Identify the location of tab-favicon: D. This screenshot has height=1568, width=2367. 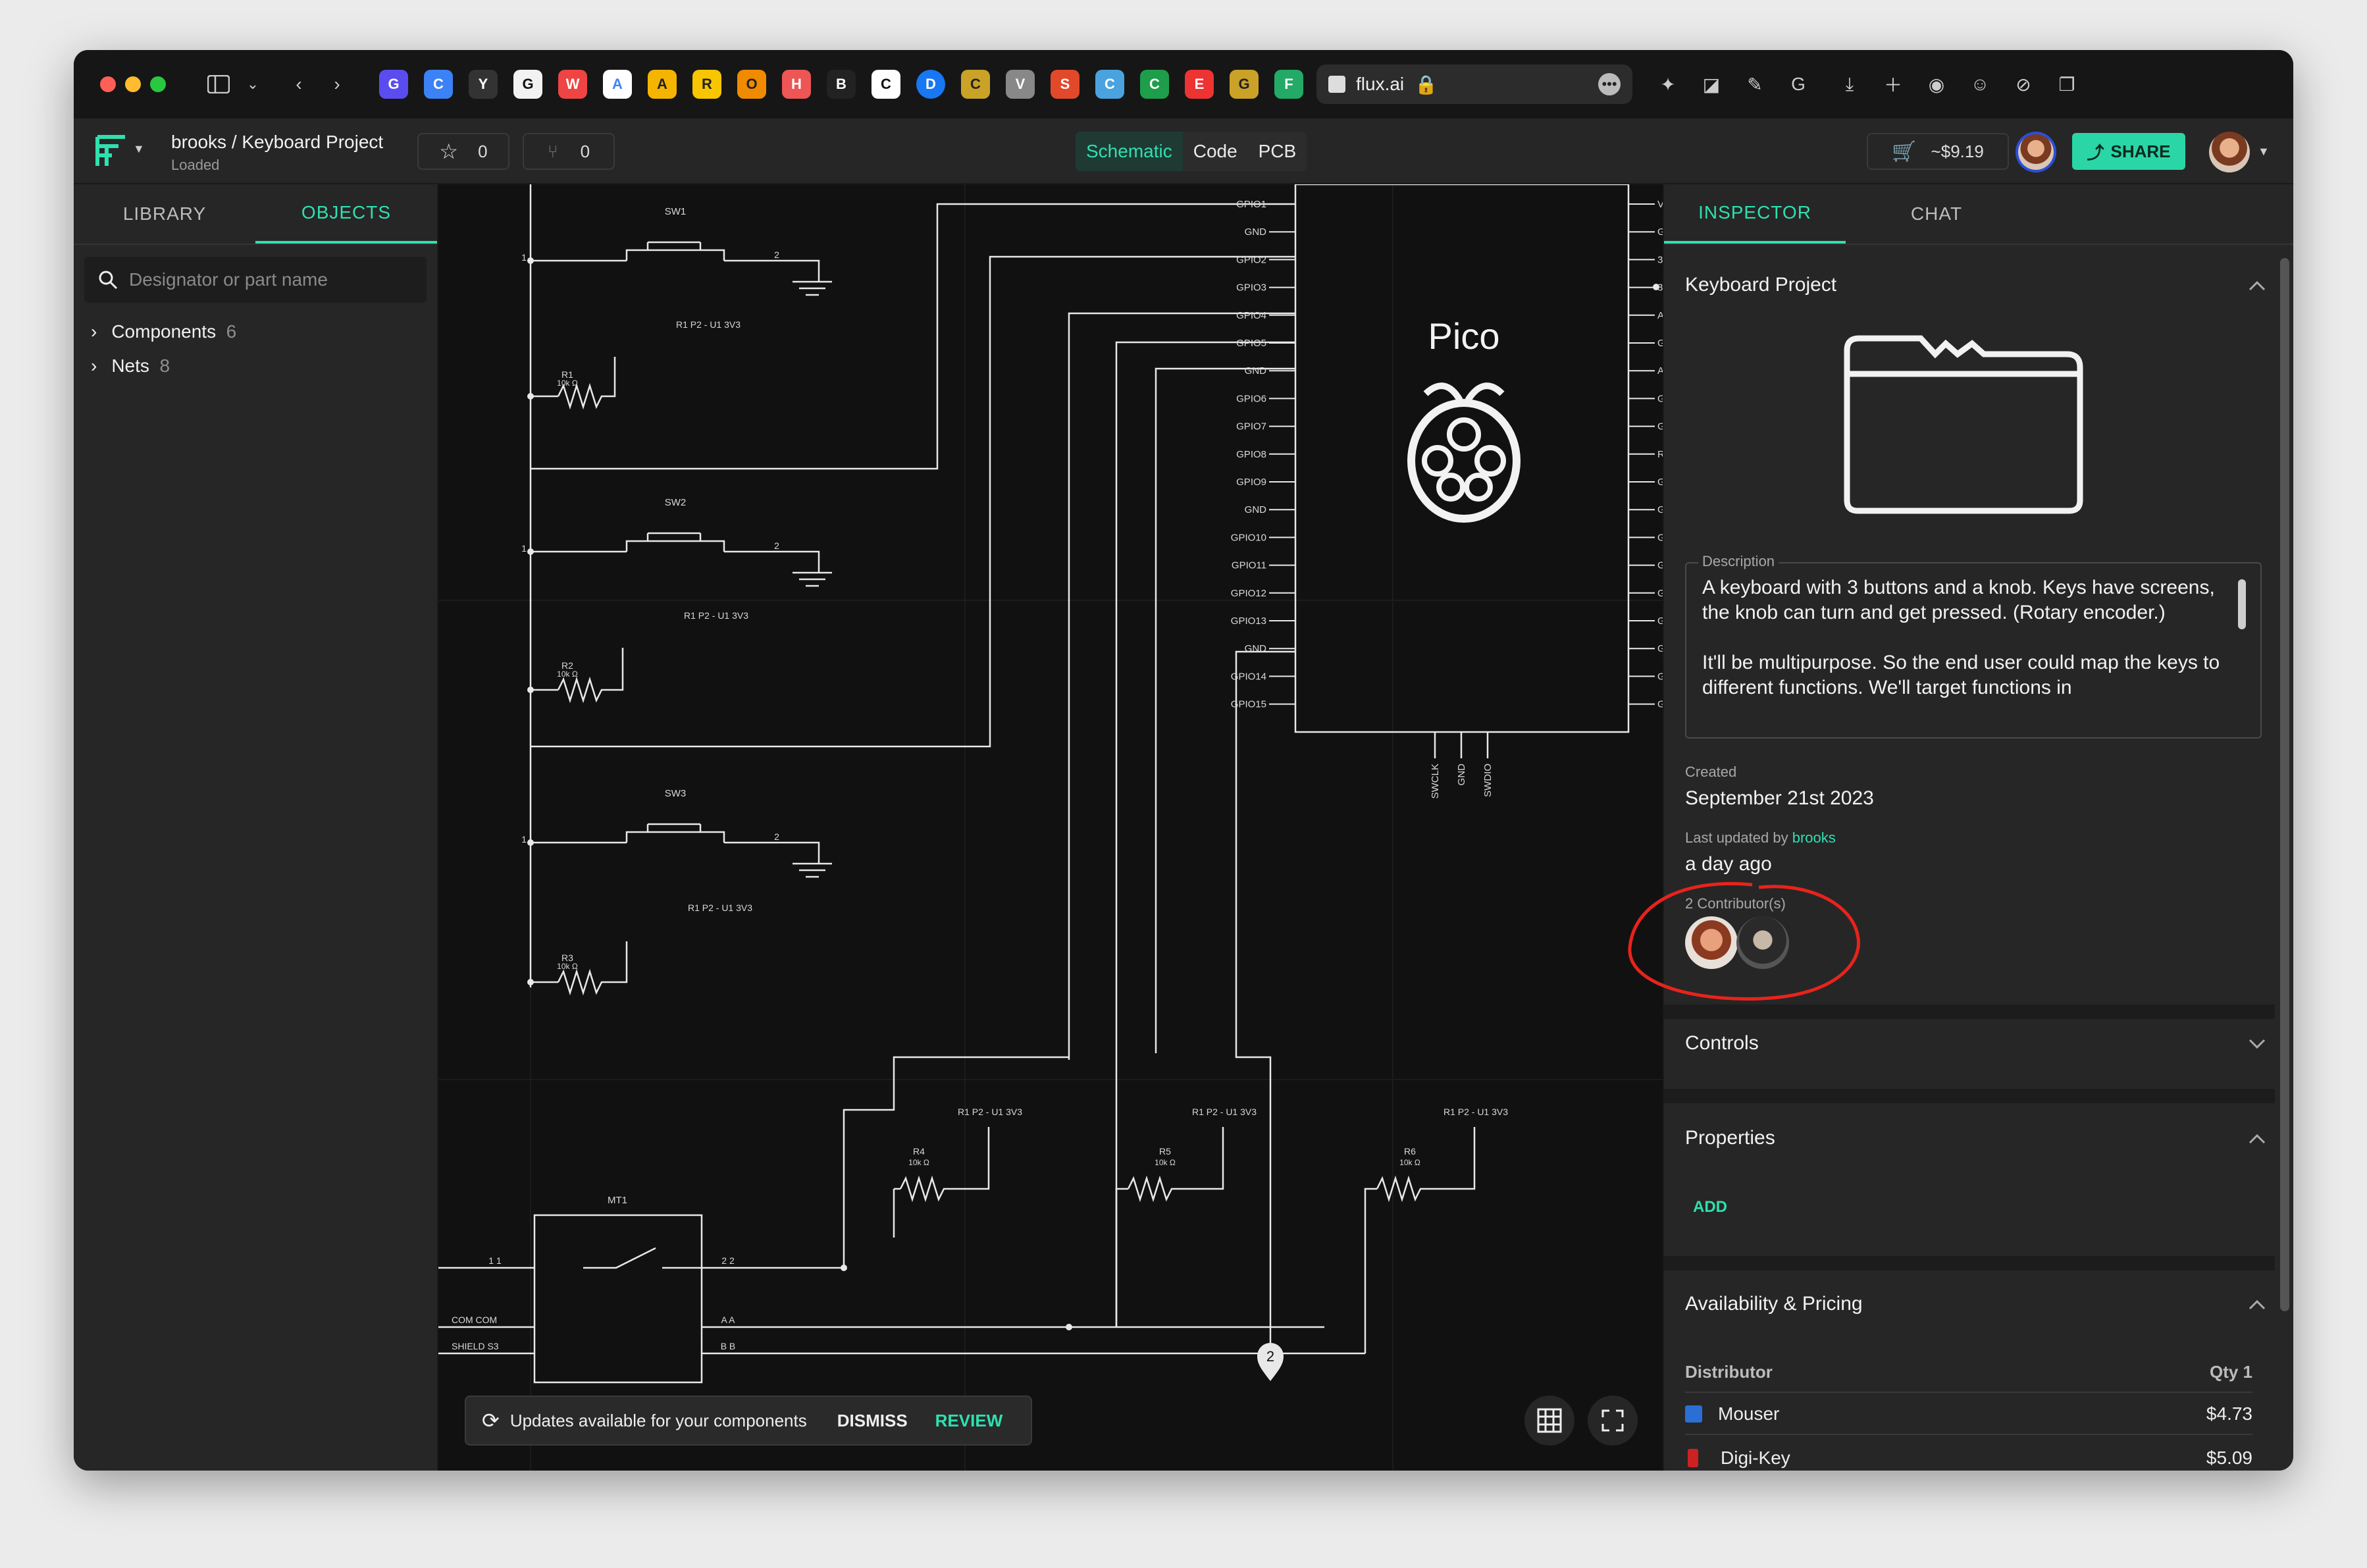
(930, 84).